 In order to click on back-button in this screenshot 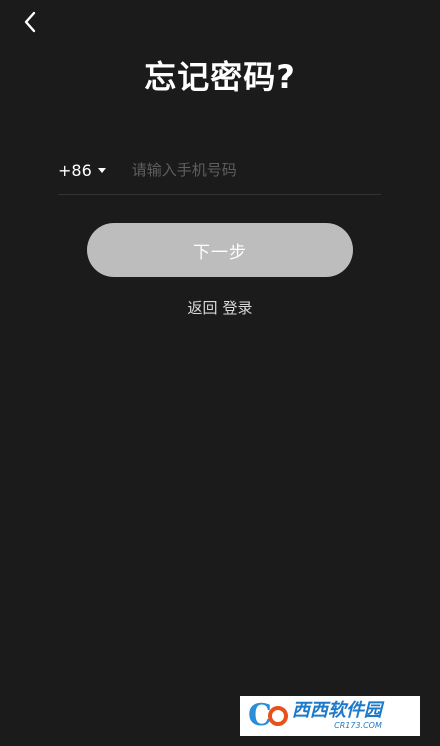, I will do `click(30, 22)`.